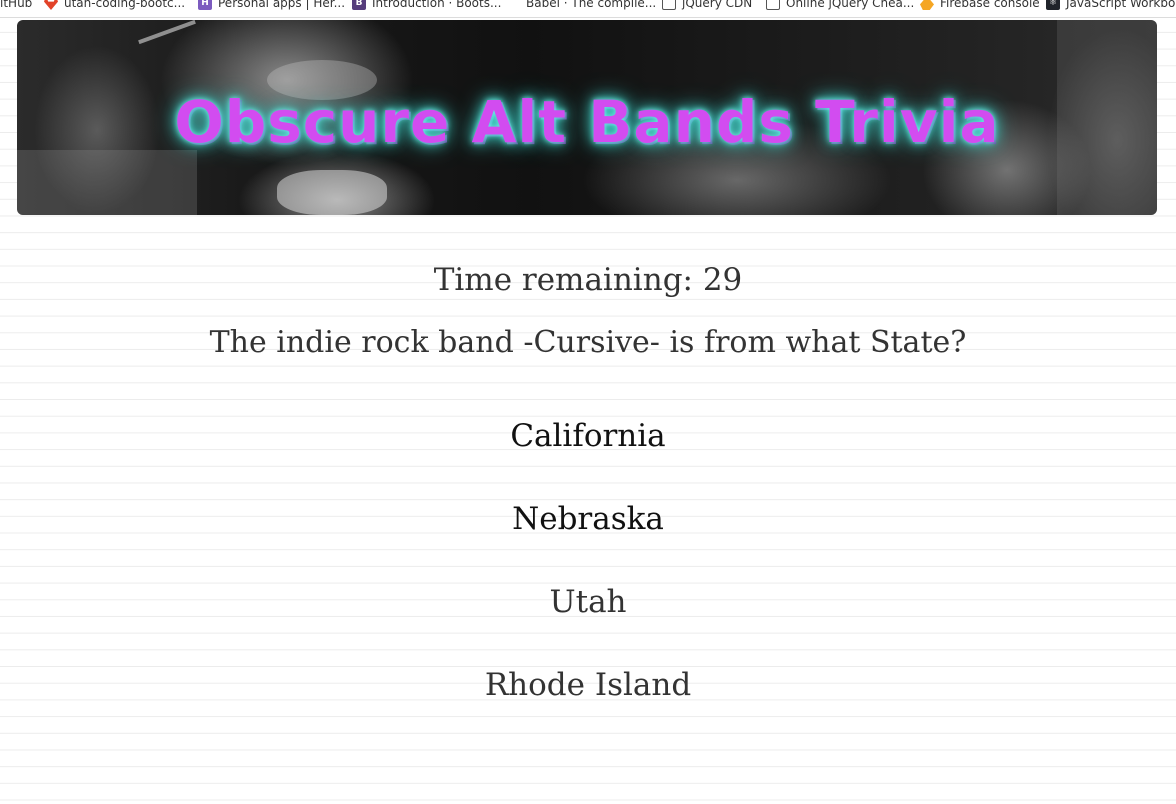 The width and height of the screenshot is (1176, 804). Describe the element at coordinates (588, 519) in the screenshot. I see `answer-option: Nebraska` at that location.